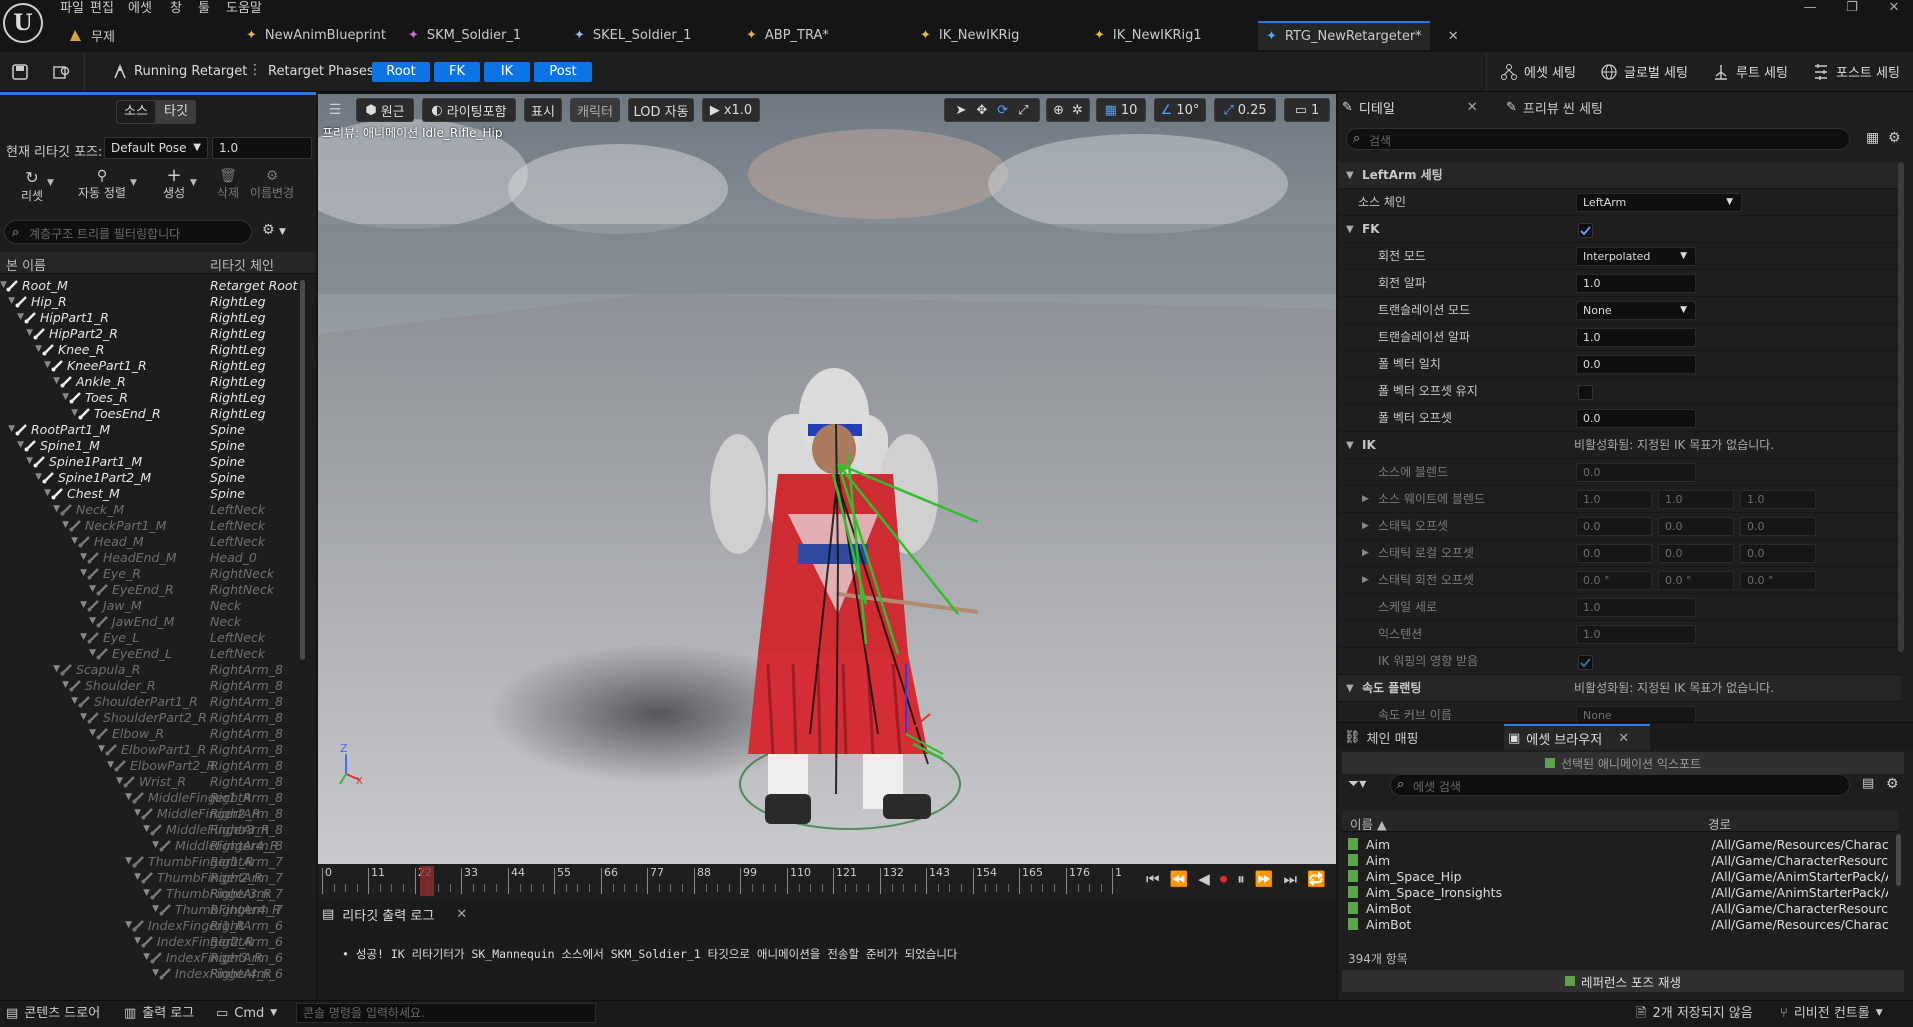 Image resolution: width=1913 pixels, height=1027 pixels. What do you see at coordinates (150, 797) in the screenshot?
I see `tree-row: ▼ MiddleFinger1_R RightArm_8` at bounding box center [150, 797].